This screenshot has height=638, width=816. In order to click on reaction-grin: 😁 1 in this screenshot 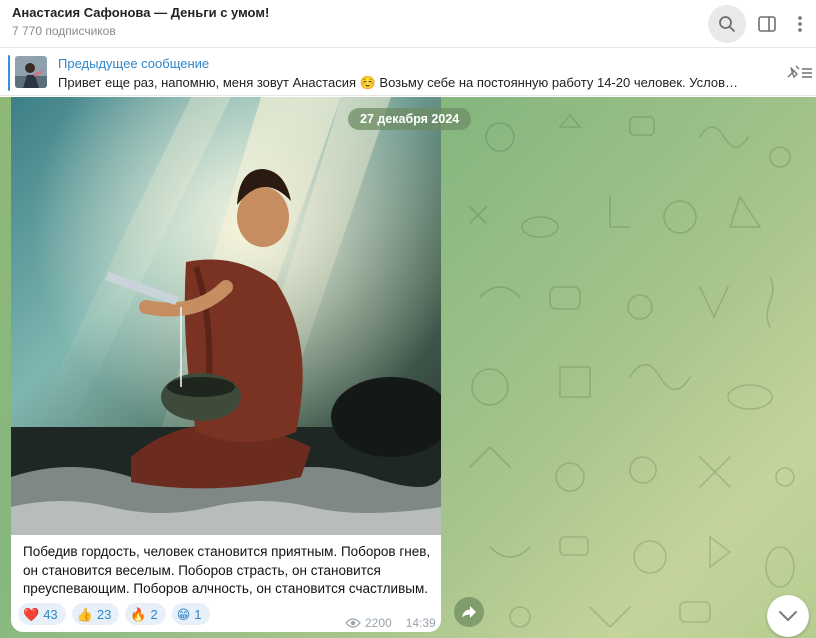, I will do `click(190, 614)`.